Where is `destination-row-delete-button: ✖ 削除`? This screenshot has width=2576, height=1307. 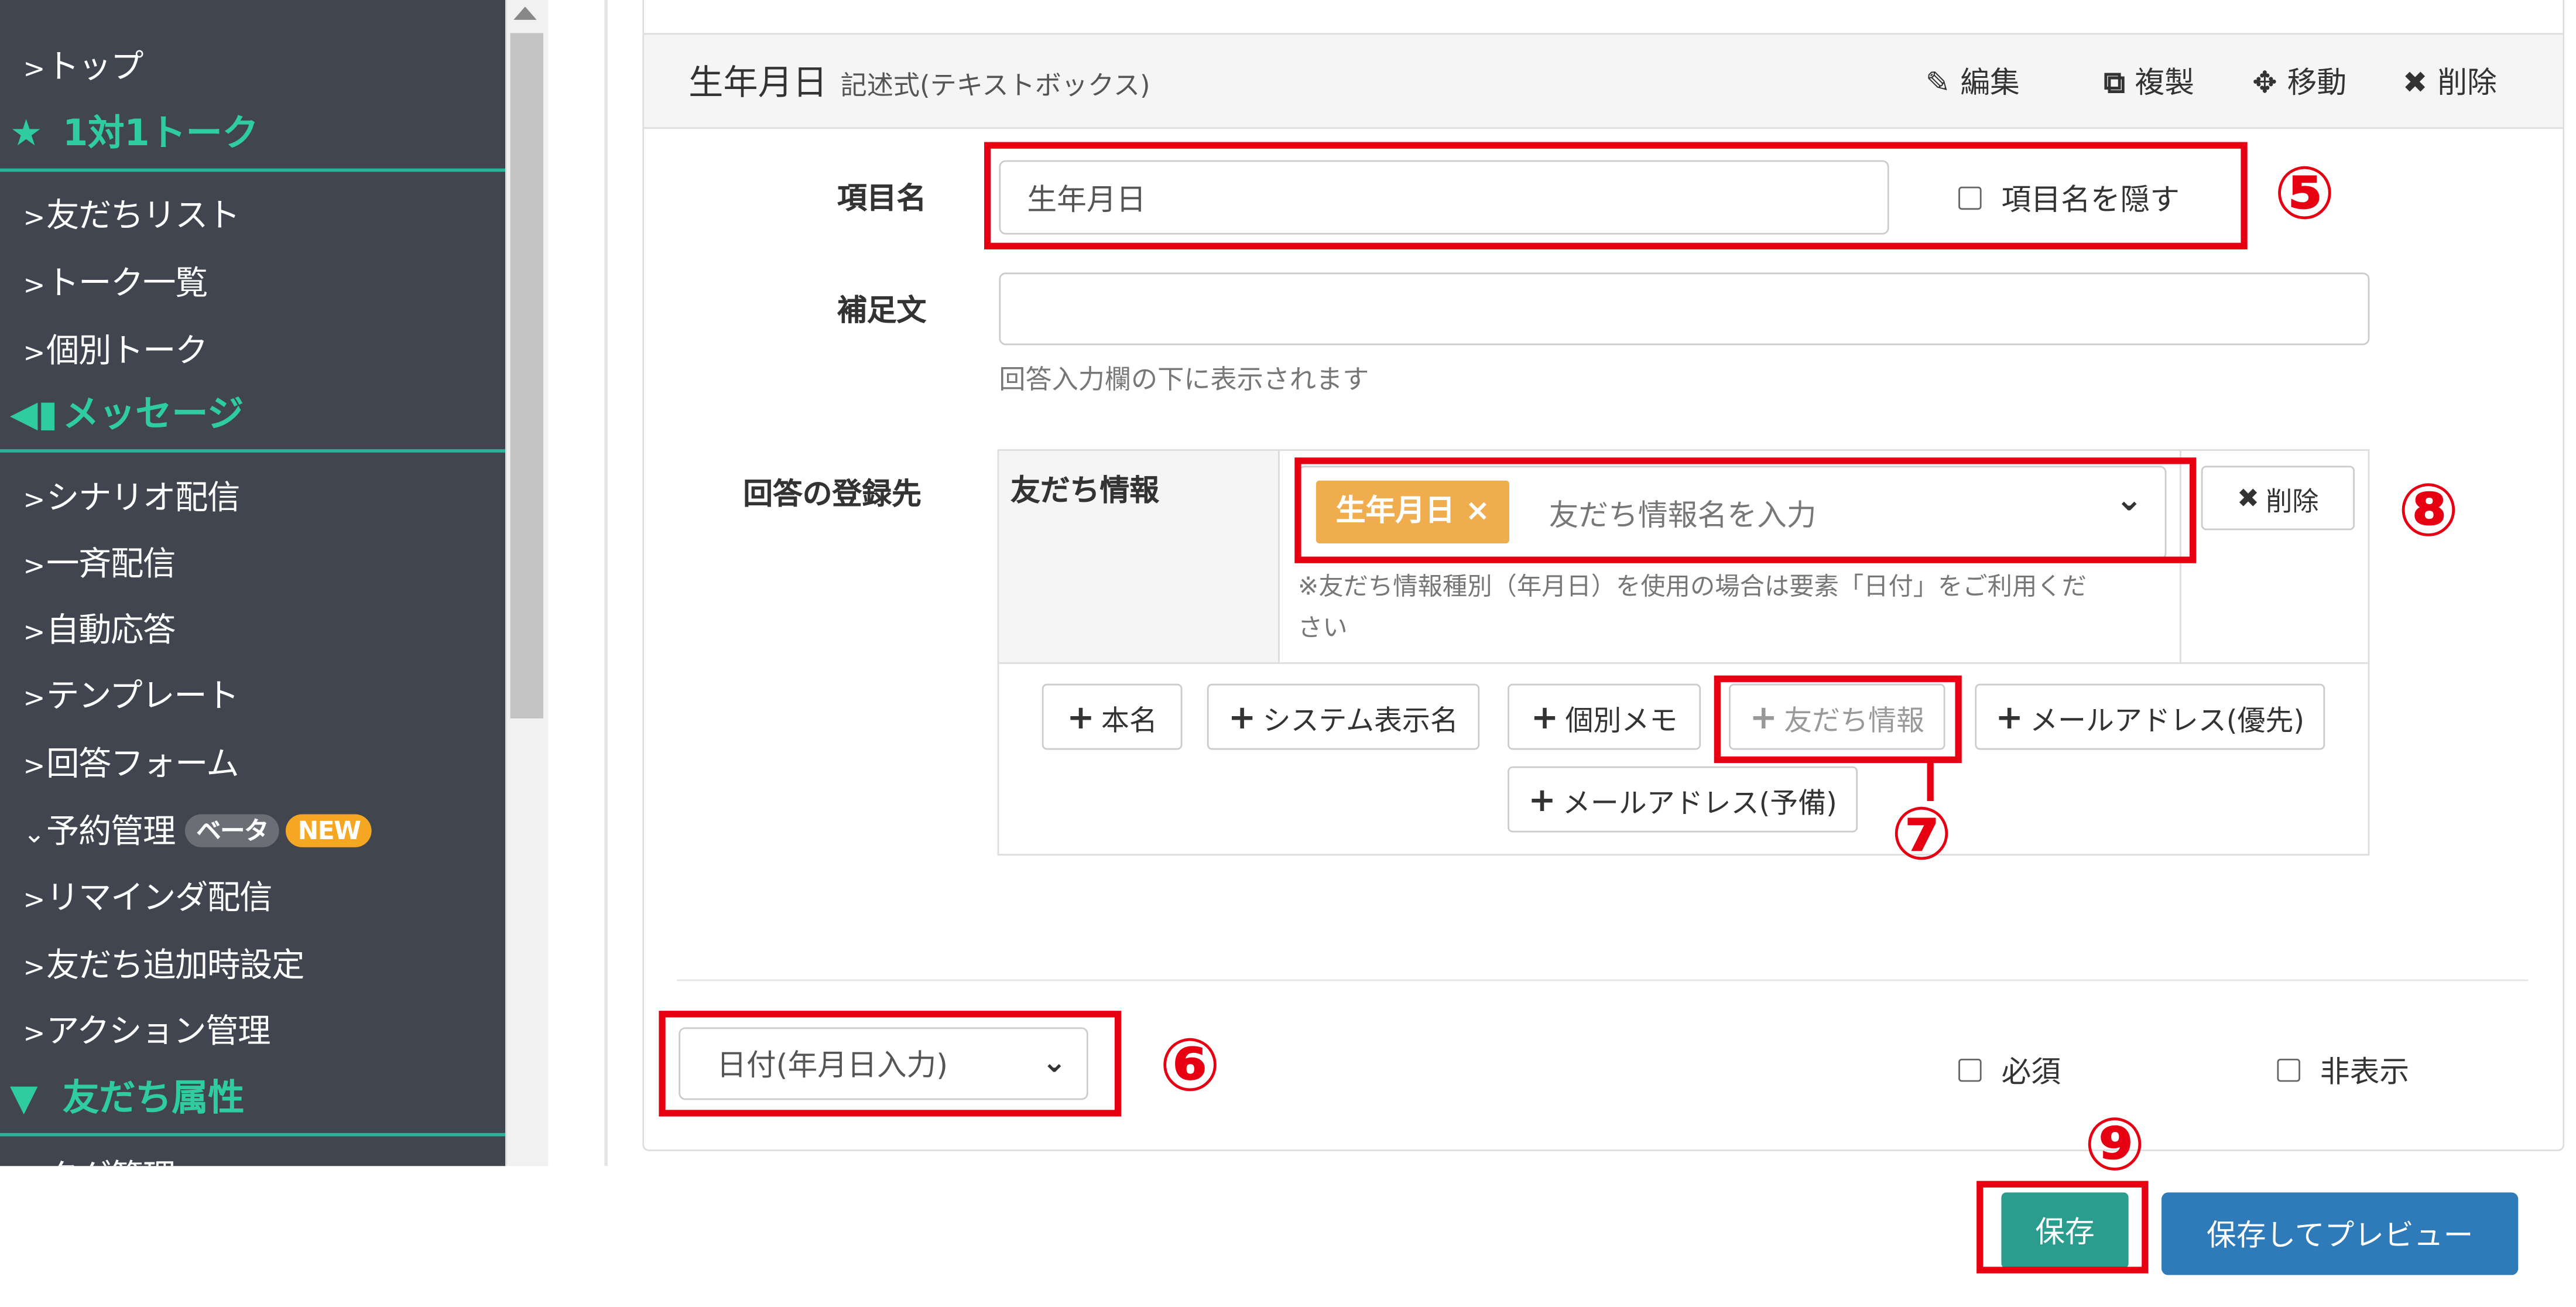
destination-row-delete-button: ✖ 削除 is located at coordinates (2278, 498).